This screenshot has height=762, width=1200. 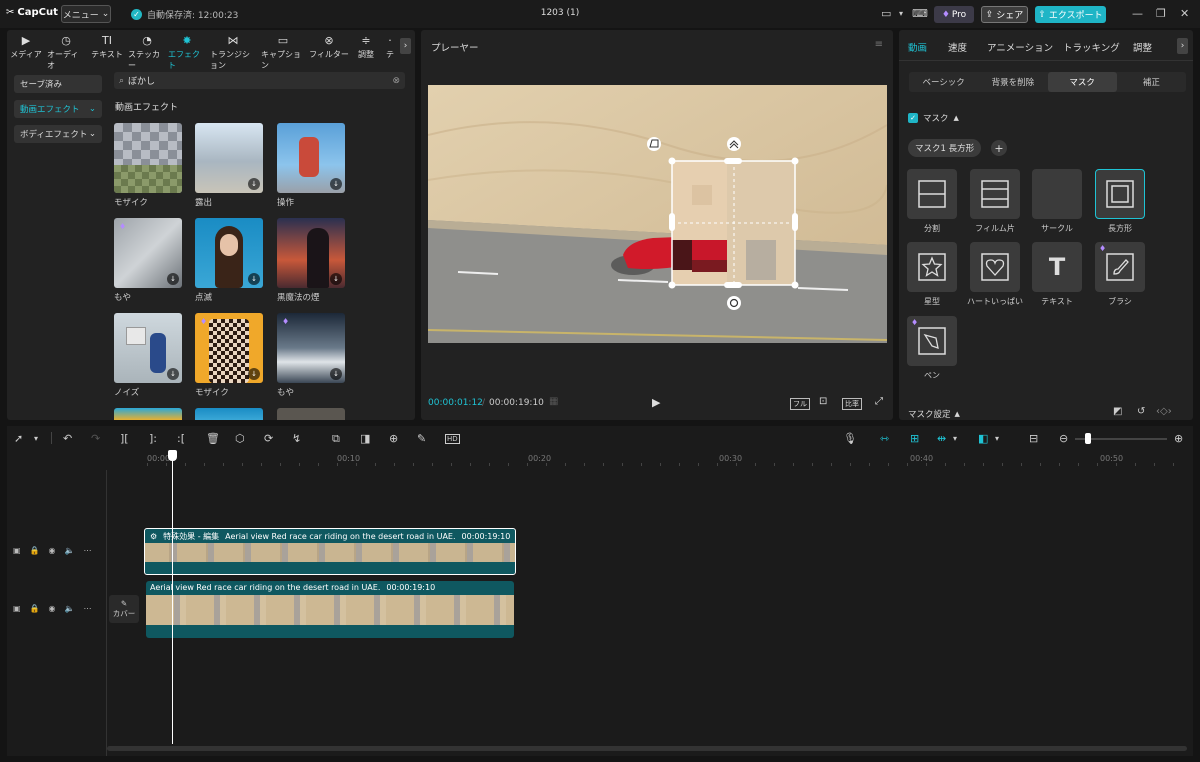 I want to click on tab-filter: ⊗ フィルター, so click(x=329, y=48).